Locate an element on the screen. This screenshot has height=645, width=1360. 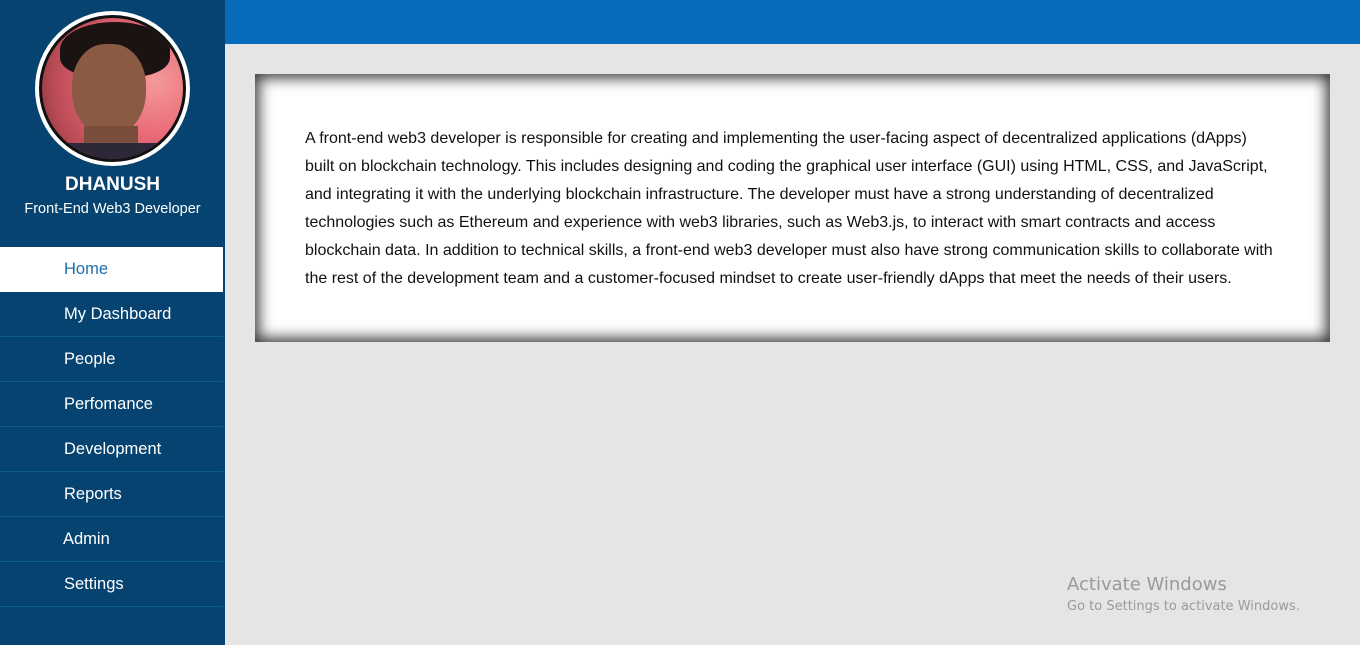
sidebar-item-my-dashboard: My Dashboard is located at coordinates (111, 314).